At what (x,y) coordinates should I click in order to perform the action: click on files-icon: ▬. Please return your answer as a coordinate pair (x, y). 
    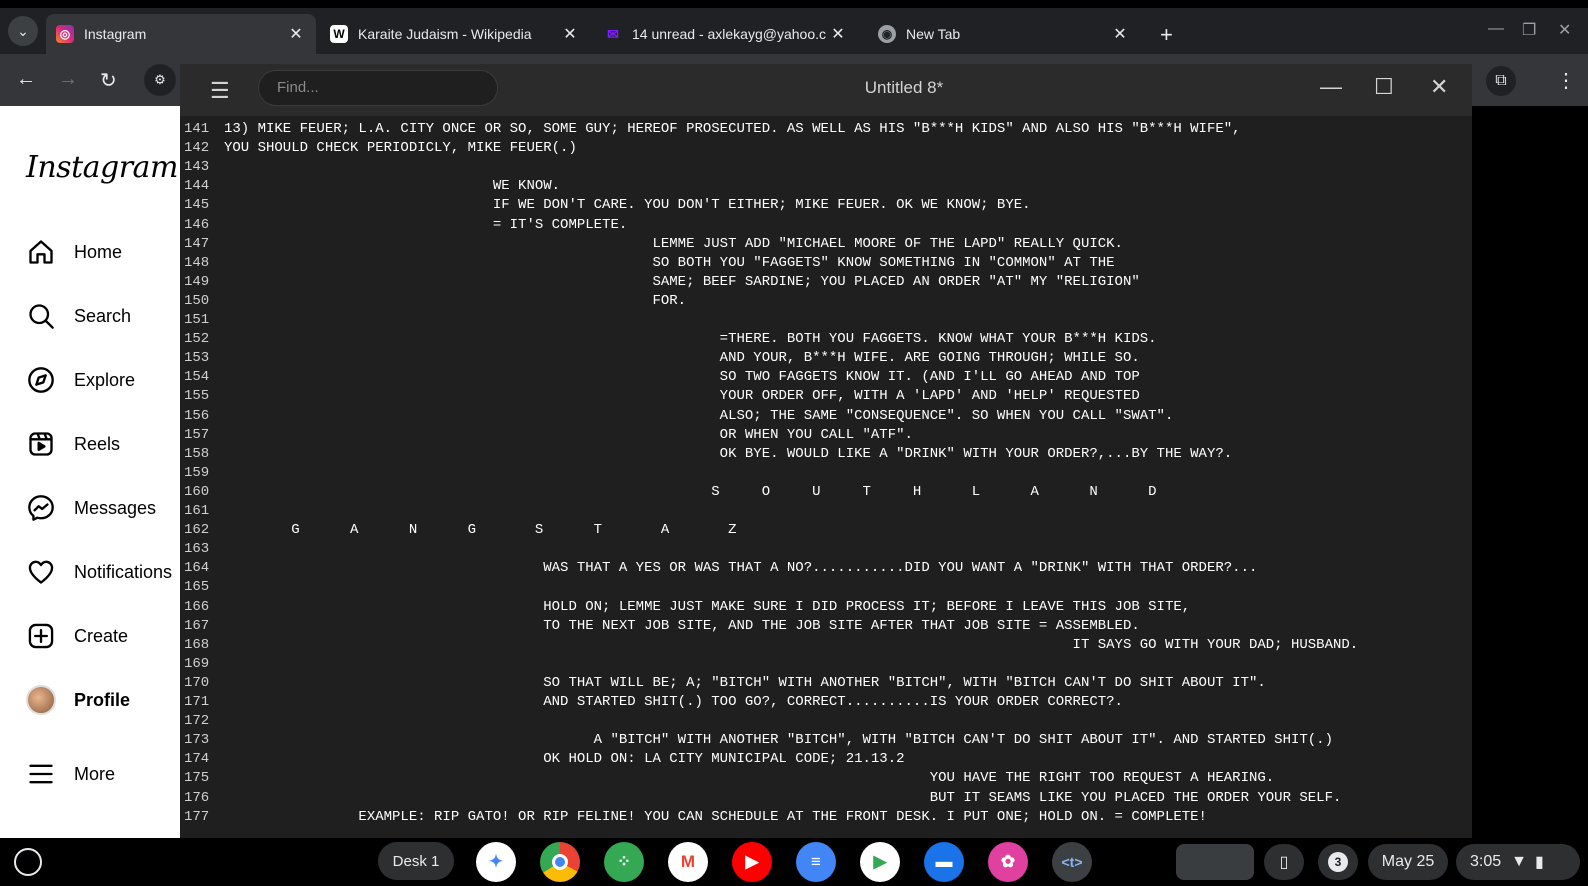
    Looking at the image, I should click on (944, 862).